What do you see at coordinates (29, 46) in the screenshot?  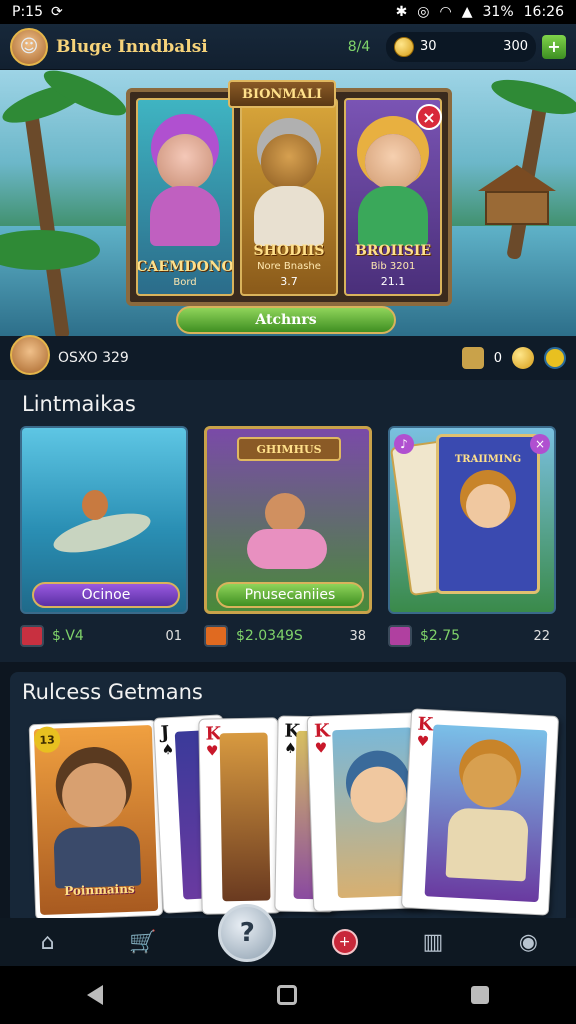 I see `profile-avatar: ☺` at bounding box center [29, 46].